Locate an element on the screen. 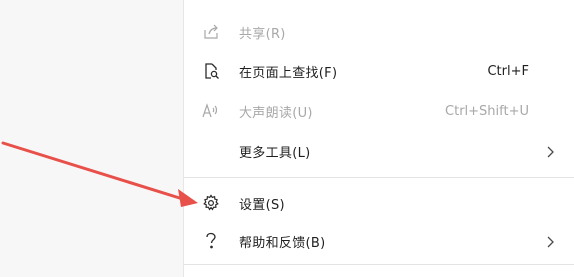  find-on-page-icon is located at coordinates (211, 71).